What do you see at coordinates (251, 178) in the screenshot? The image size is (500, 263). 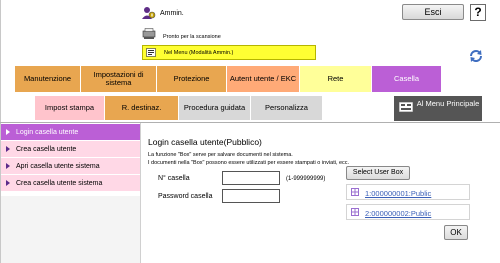 I see `box-number-input` at bounding box center [251, 178].